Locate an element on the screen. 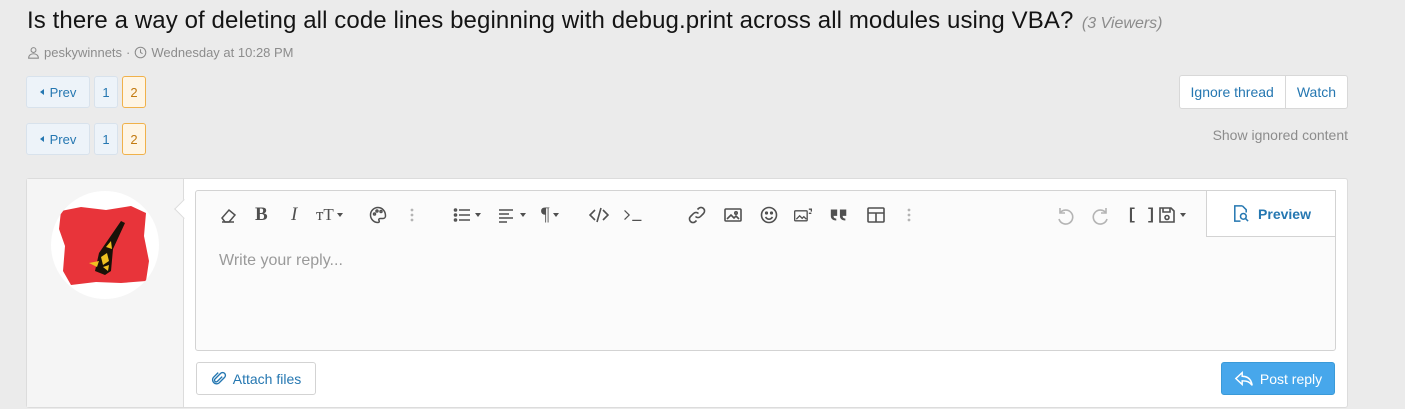 The image size is (1405, 409). page-nav-bottom: Prev 1 2 is located at coordinates (86, 139).